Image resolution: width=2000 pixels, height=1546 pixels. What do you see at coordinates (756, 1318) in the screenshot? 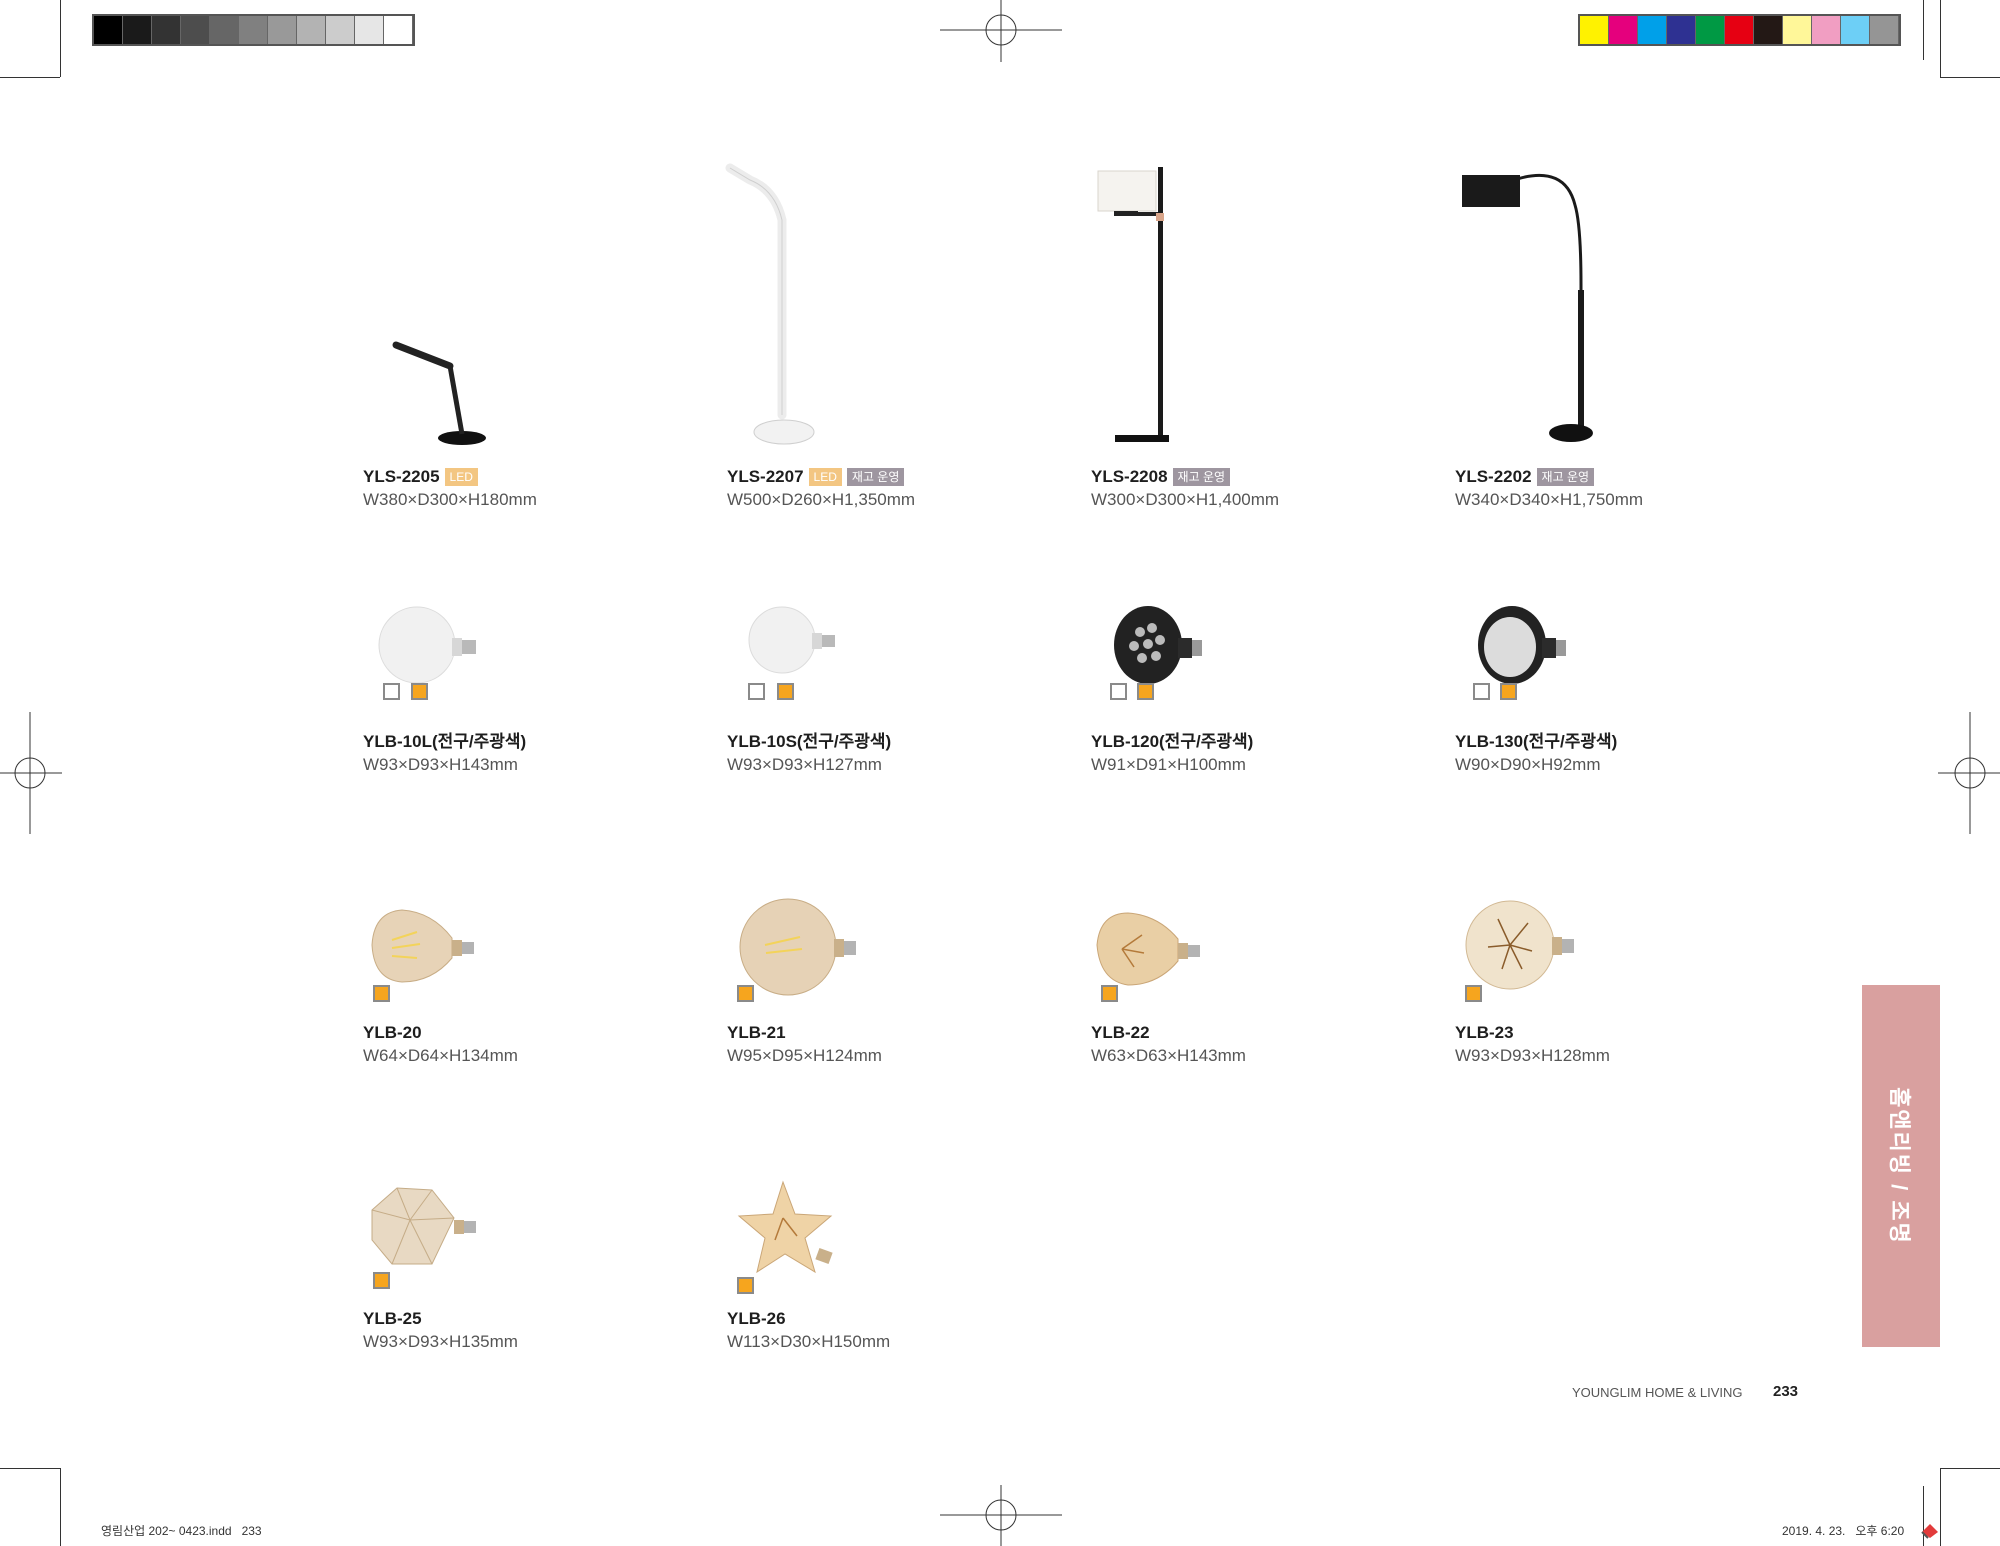
I see `product-name: YLB-26` at bounding box center [756, 1318].